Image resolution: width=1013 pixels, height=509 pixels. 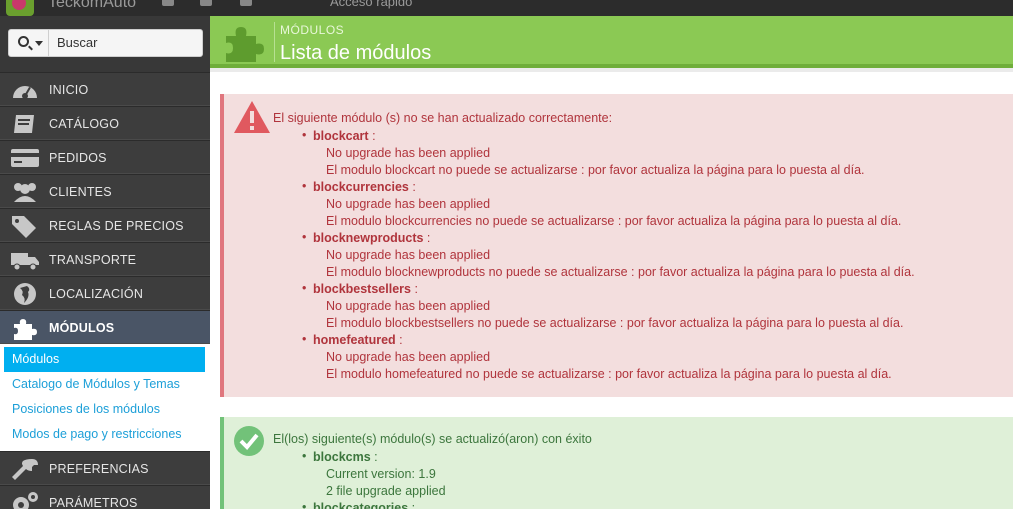 What do you see at coordinates (69, 90) in the screenshot?
I see `sidebar-item-label: INICIO` at bounding box center [69, 90].